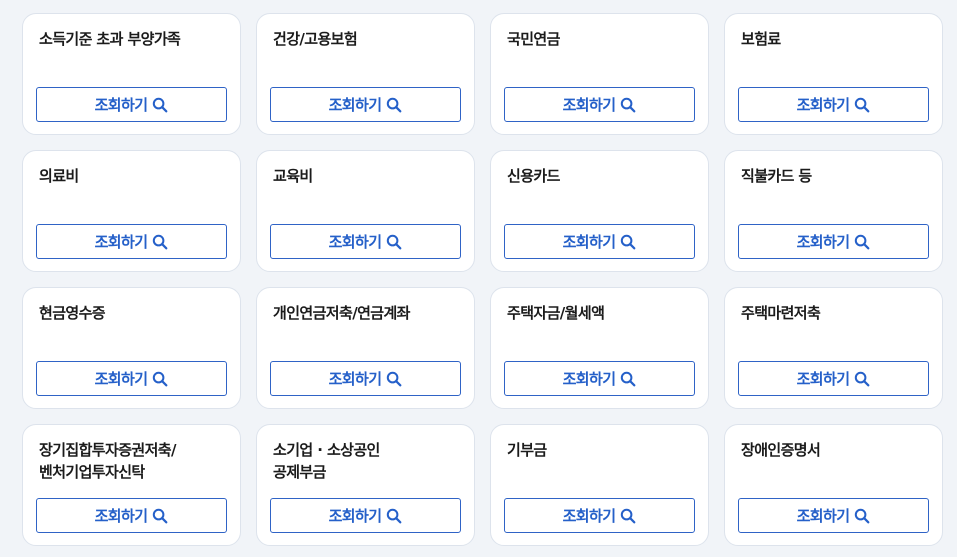 The height and width of the screenshot is (557, 957). I want to click on deduction-card-education-expenses: 교육비 조회하기, so click(365, 211).